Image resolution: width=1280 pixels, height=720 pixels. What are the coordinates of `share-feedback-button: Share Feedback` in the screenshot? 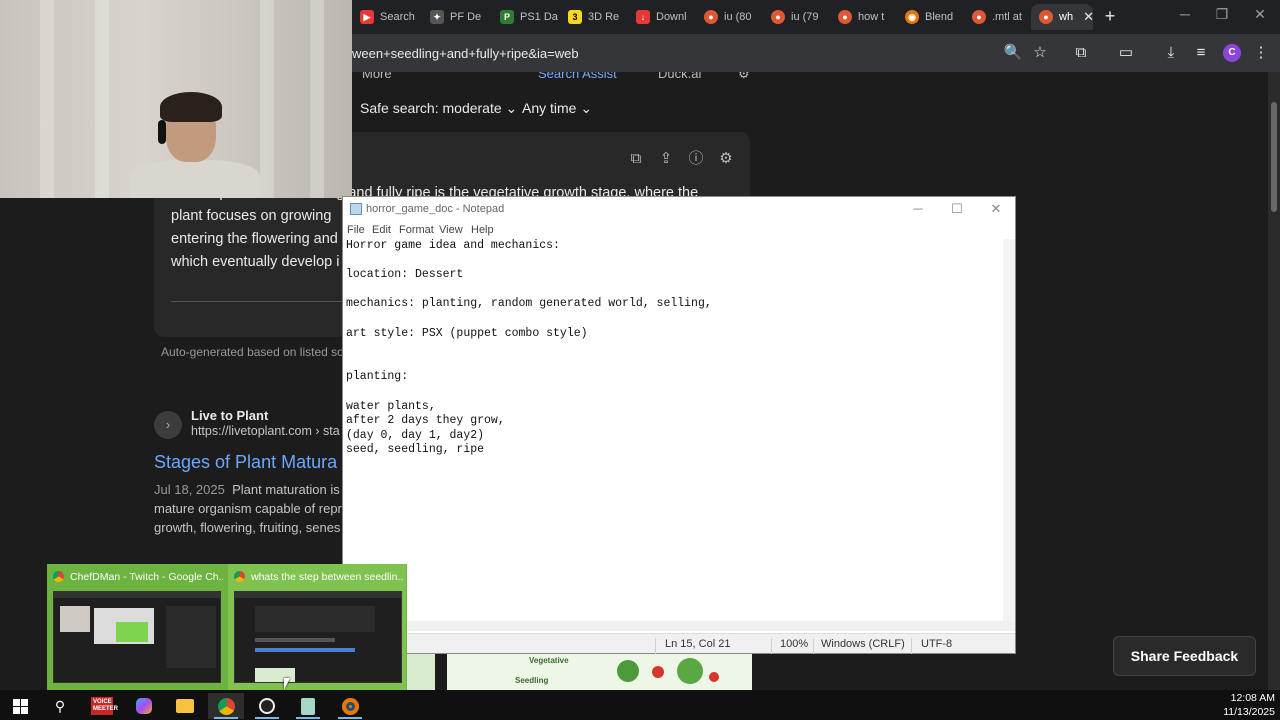 It's located at (1184, 656).